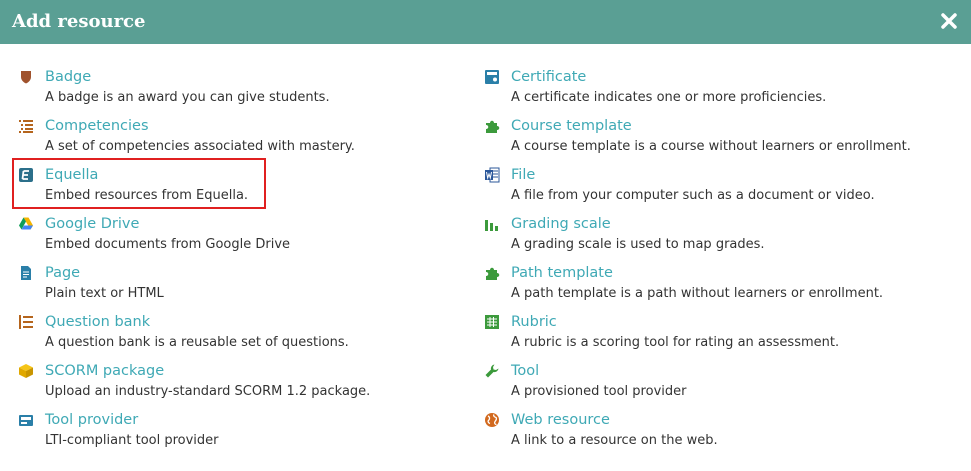 This screenshot has width=971, height=471. Describe the element at coordinates (719, 385) in the screenshot. I see `resource-item-tool: Tool A provisioned tool provider` at that location.